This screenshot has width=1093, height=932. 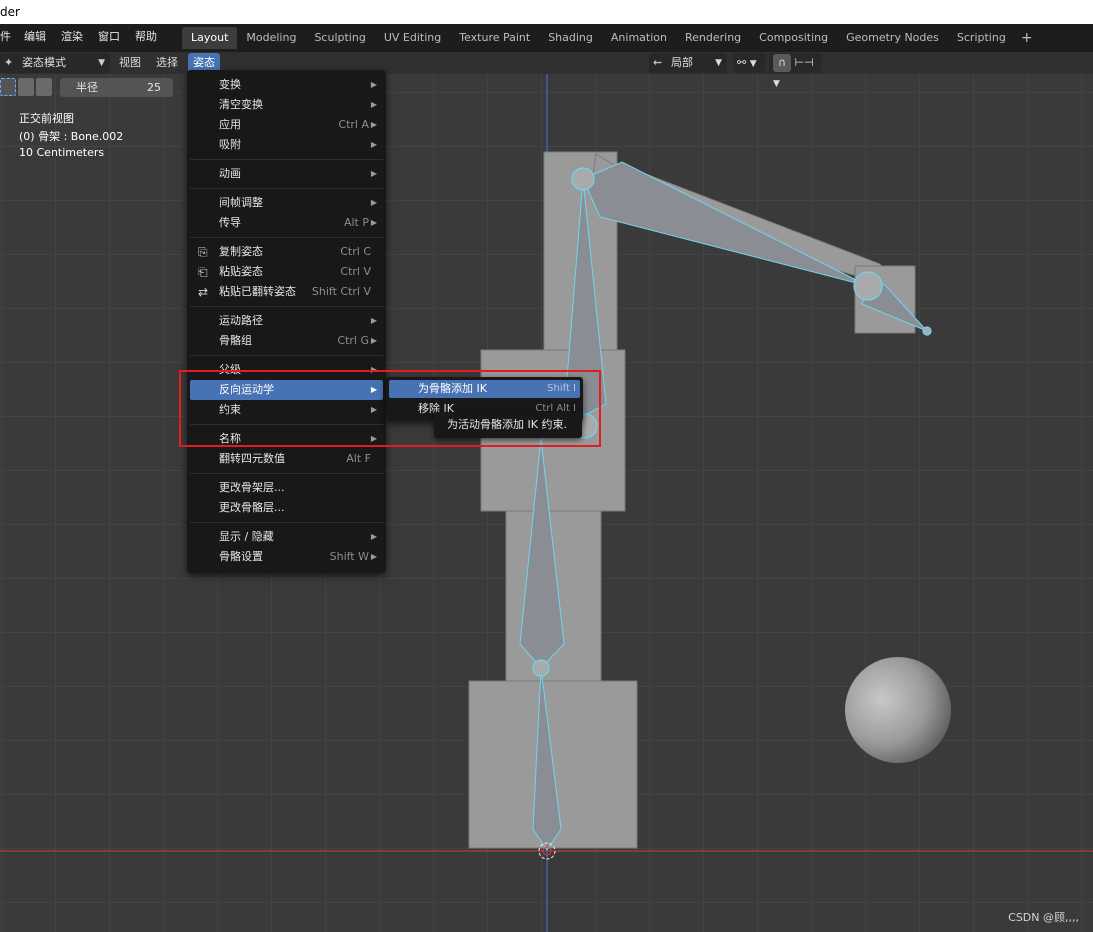 What do you see at coordinates (130, 63) in the screenshot?
I see `menu-view: 视图` at bounding box center [130, 63].